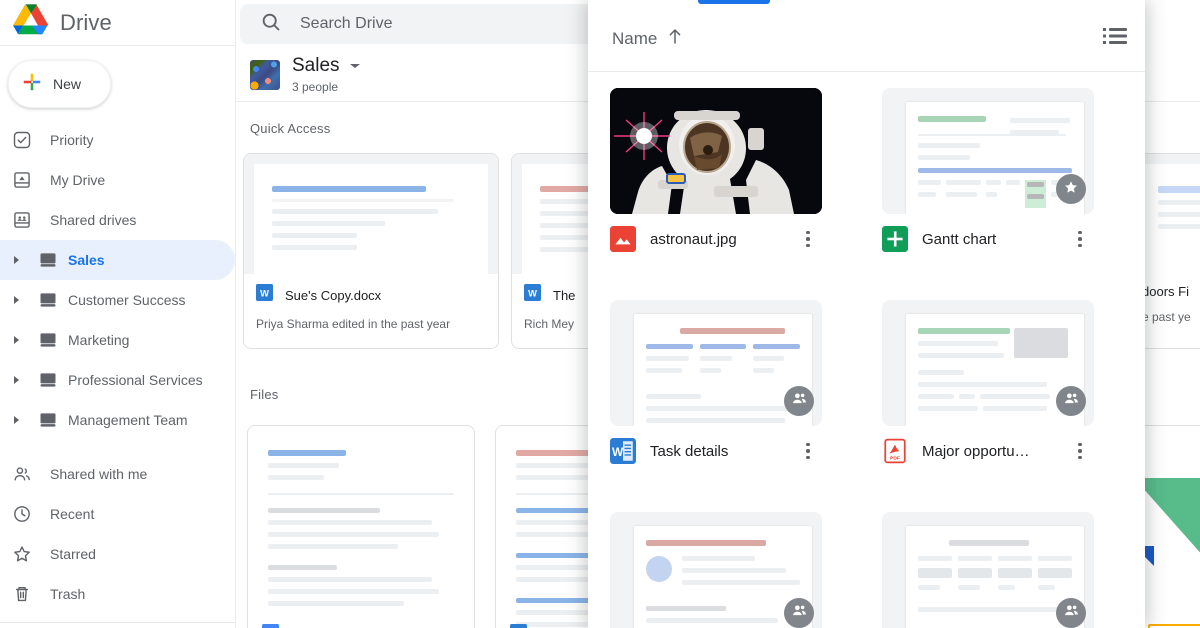 The image size is (1200, 628). I want to click on google-docs-icon, so click(270, 626).